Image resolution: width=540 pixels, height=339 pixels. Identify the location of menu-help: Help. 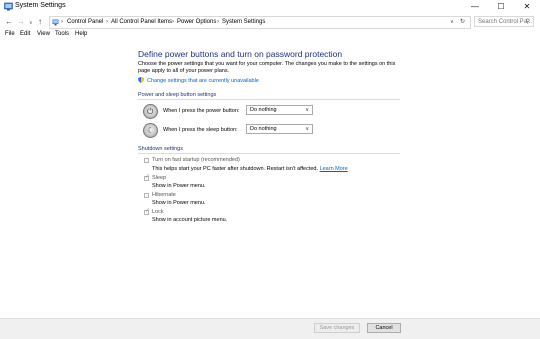
(81, 34).